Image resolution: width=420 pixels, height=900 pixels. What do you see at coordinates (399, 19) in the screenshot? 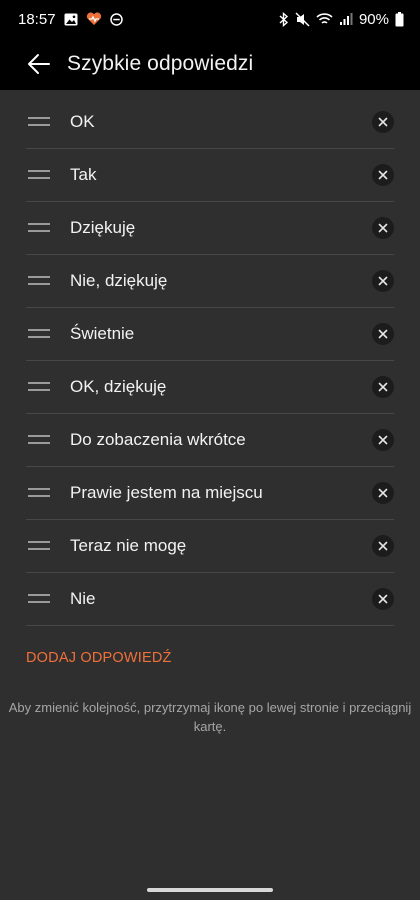
I see `battery-icon` at bounding box center [399, 19].